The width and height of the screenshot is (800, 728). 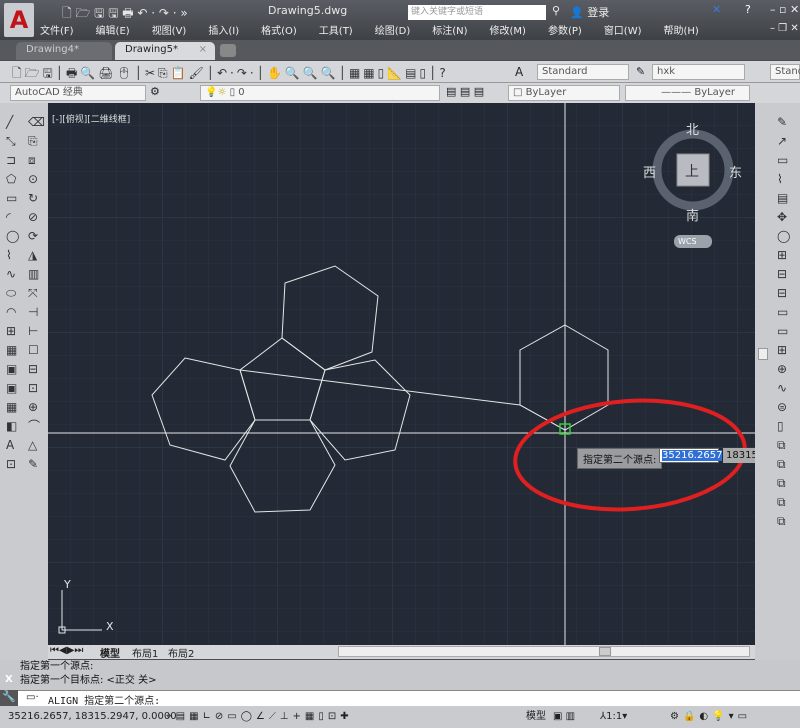 I want to click on workspace-select: AutoCAD 经典, so click(x=78, y=93).